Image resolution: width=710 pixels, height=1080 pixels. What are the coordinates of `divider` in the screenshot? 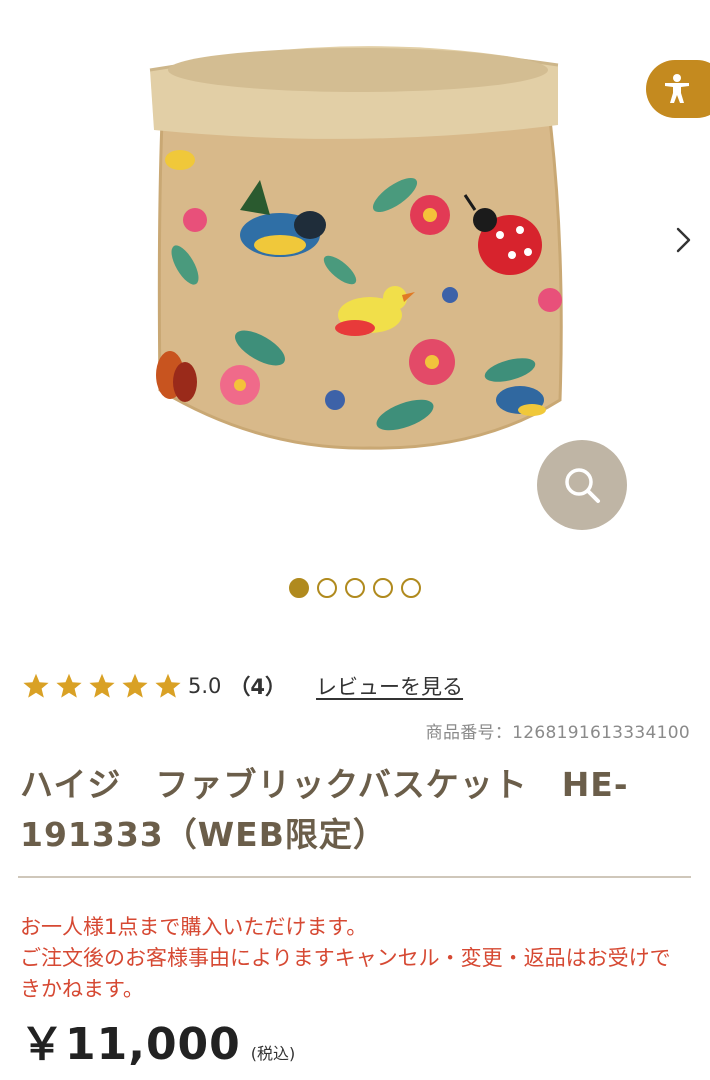 It's located at (354, 877).